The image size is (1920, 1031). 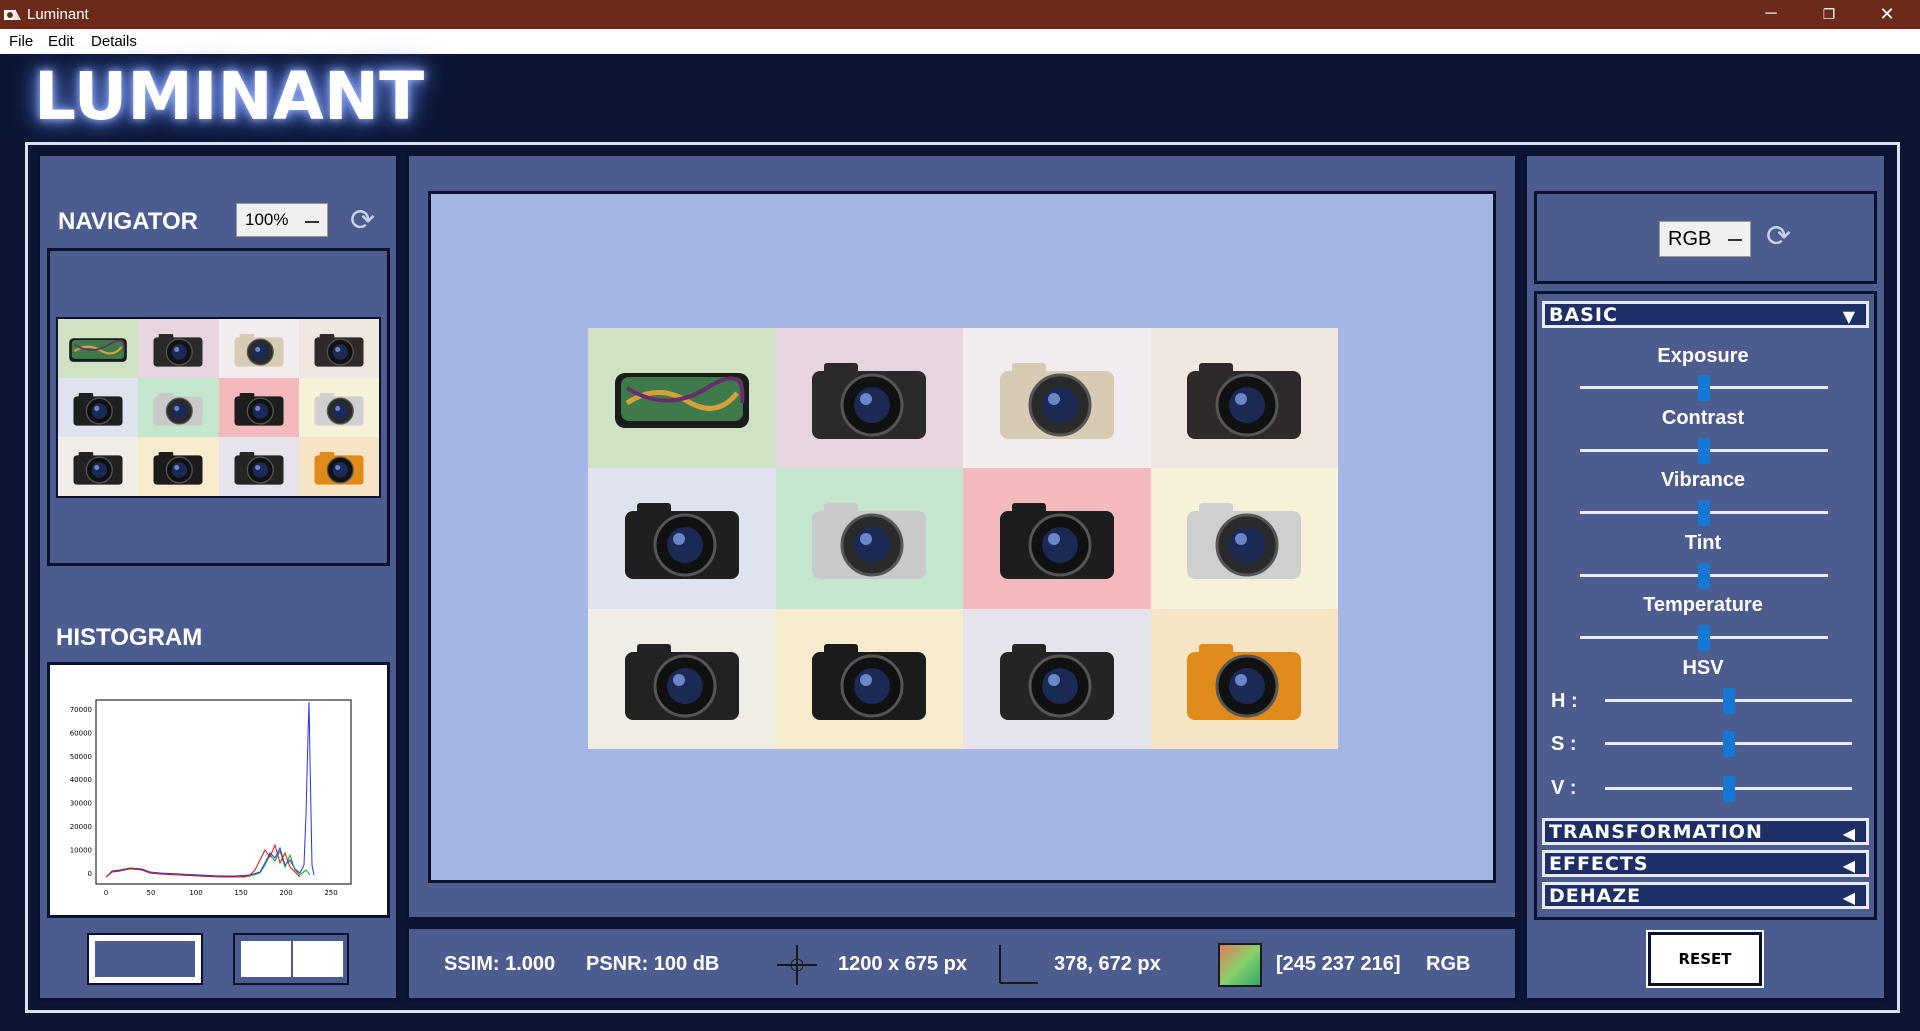 I want to click on contrast-slider-handle, so click(x=1704, y=451).